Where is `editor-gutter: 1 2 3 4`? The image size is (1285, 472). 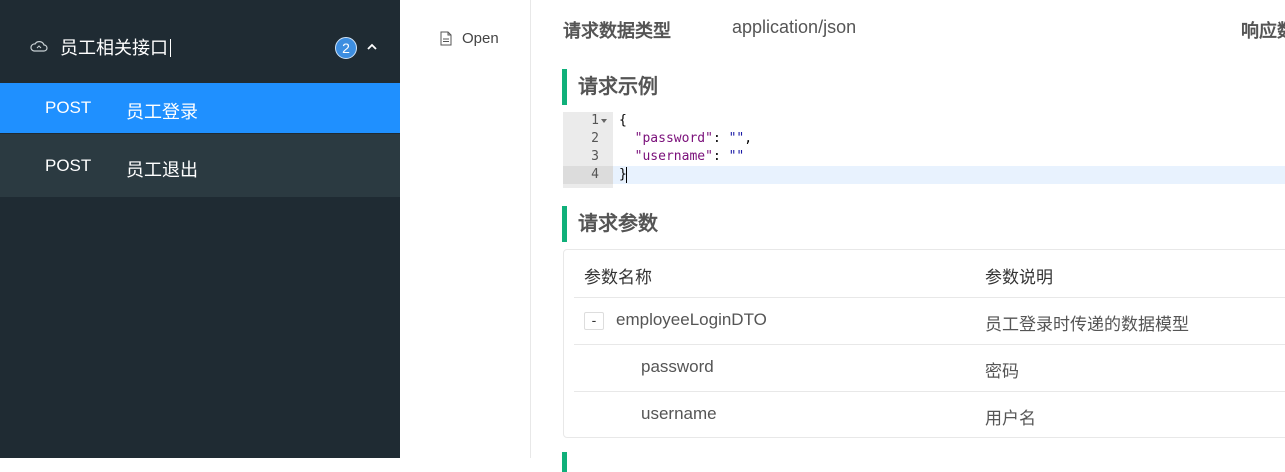
editor-gutter: 1 2 3 4 is located at coordinates (588, 150).